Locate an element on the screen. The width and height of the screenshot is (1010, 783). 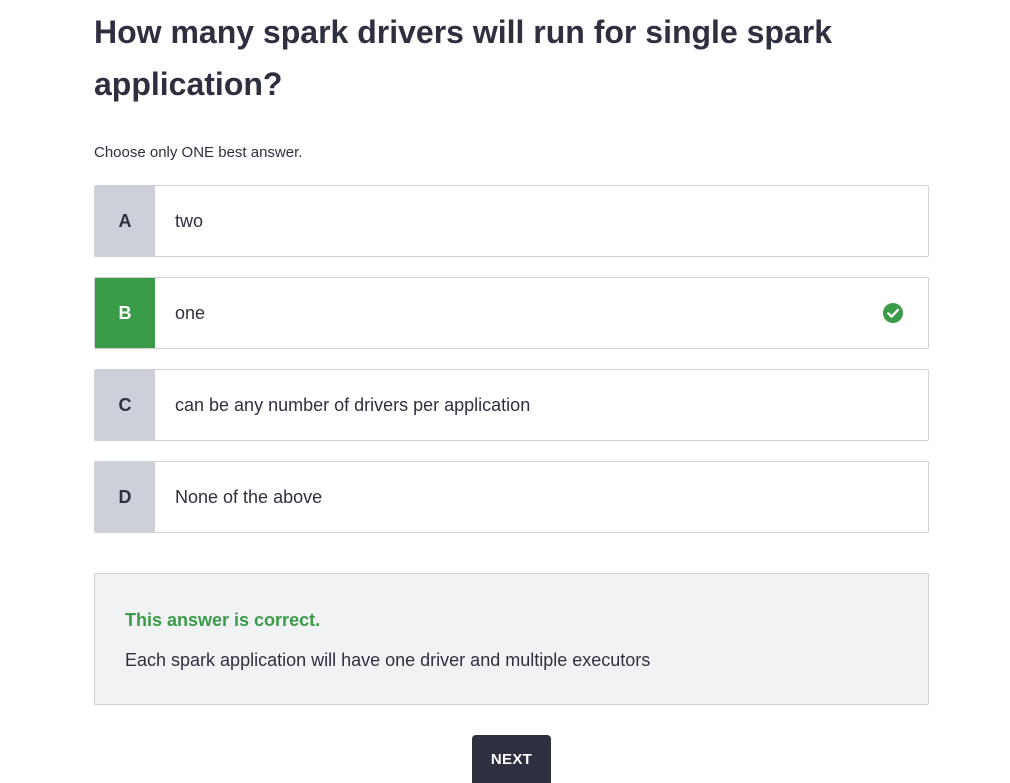
option-letter: A is located at coordinates (125, 221).